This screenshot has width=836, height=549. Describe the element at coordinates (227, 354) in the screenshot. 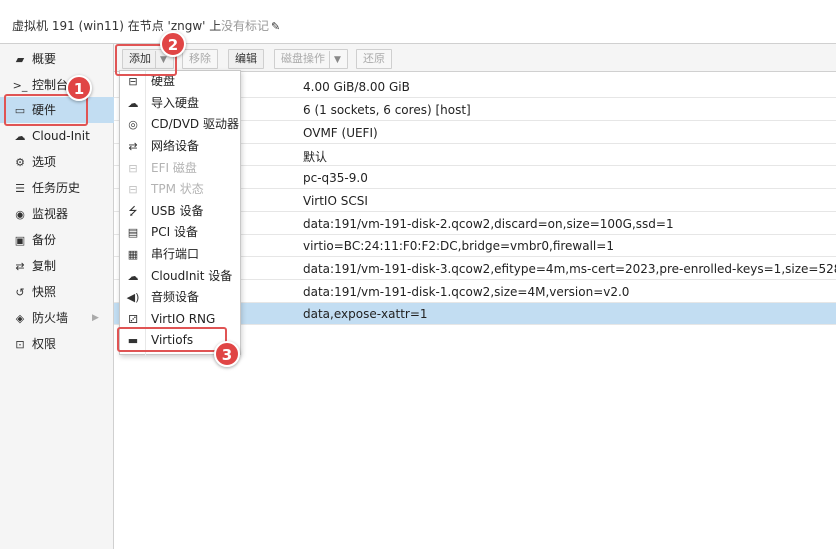

I see `step-badge-3: 3` at that location.